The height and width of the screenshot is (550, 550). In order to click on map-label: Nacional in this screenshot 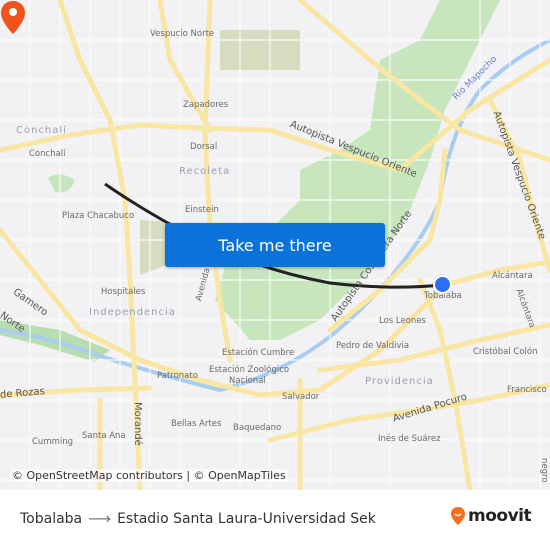, I will do `click(247, 381)`.